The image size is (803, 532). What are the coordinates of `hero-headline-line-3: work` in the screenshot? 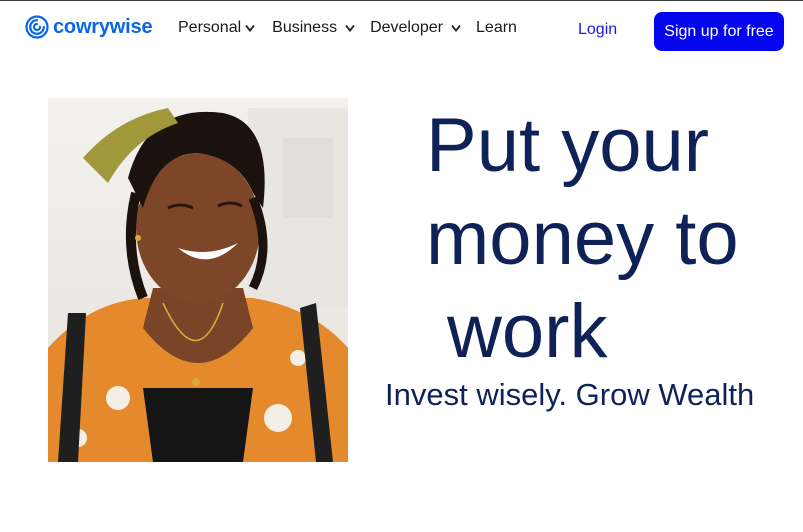 It's located at (527, 331).